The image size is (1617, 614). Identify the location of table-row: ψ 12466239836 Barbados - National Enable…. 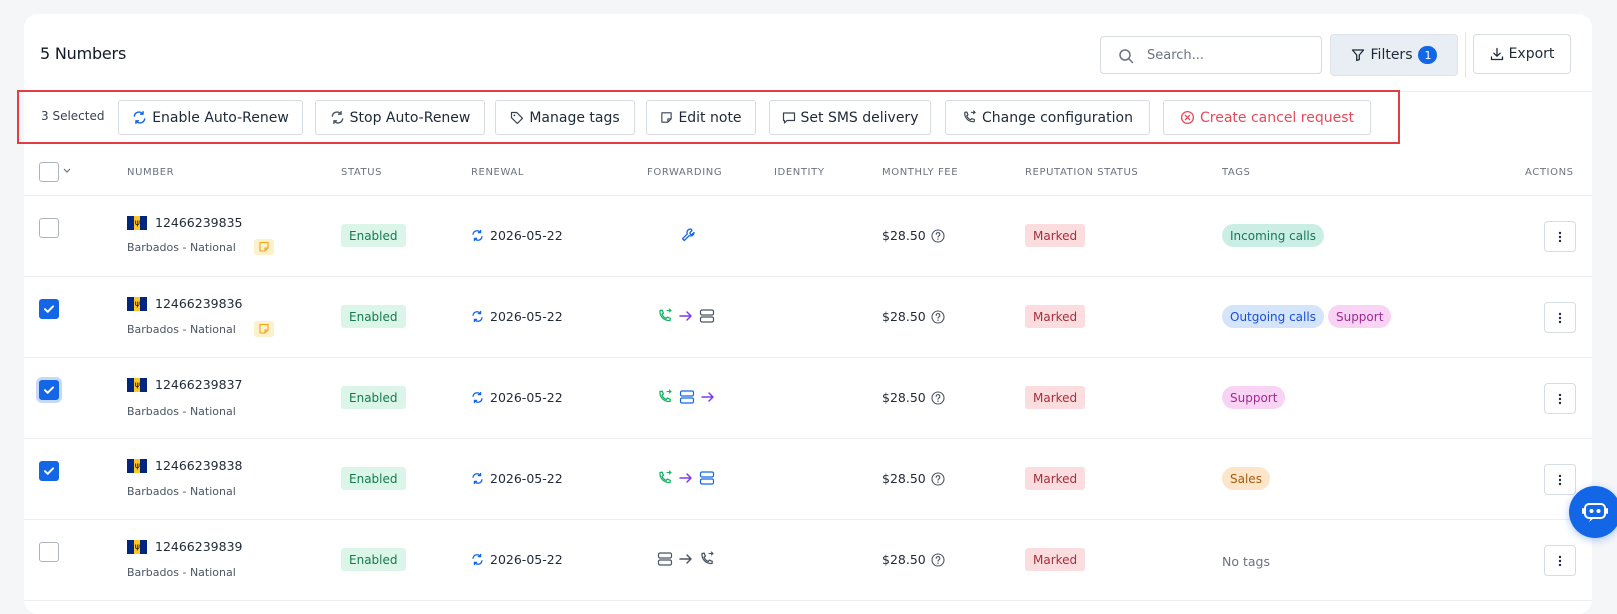
(808, 317).